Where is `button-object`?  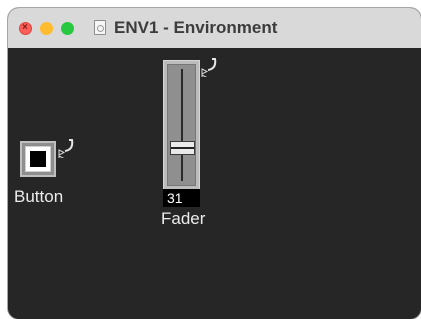
button-object is located at coordinates (38, 159).